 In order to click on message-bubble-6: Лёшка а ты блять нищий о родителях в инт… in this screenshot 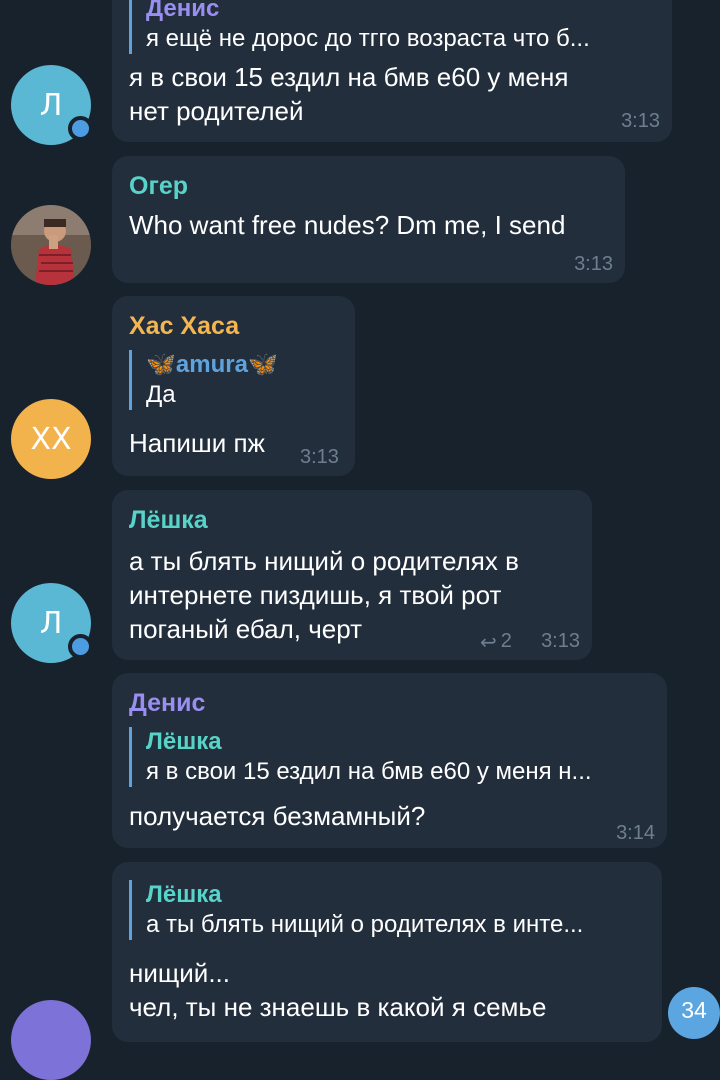, I will do `click(387, 952)`.